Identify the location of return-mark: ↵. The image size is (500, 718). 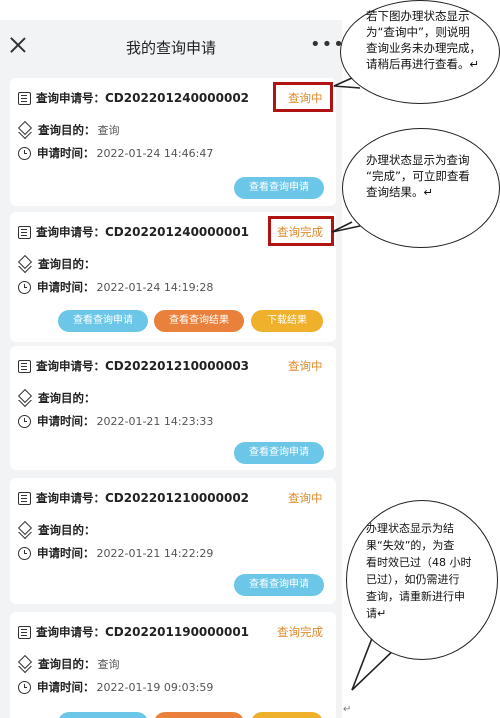
(347, 709).